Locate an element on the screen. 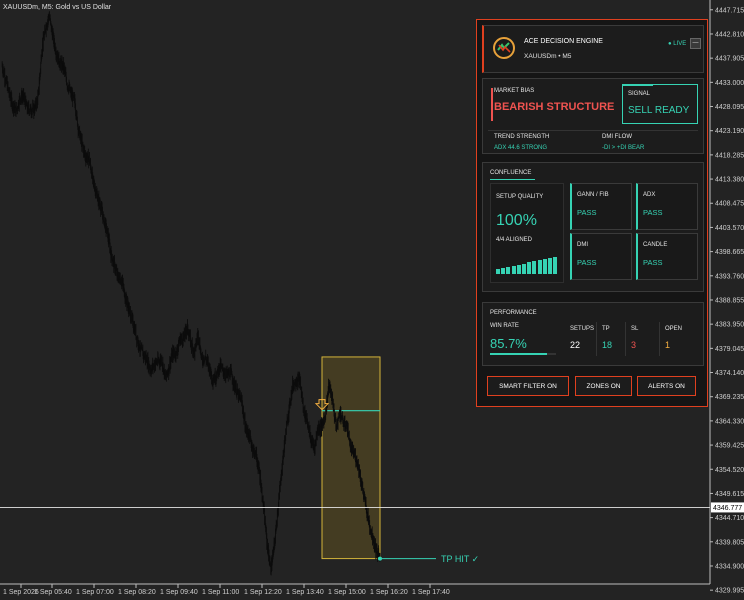  win-rate-value: 85.7% is located at coordinates (508, 343).